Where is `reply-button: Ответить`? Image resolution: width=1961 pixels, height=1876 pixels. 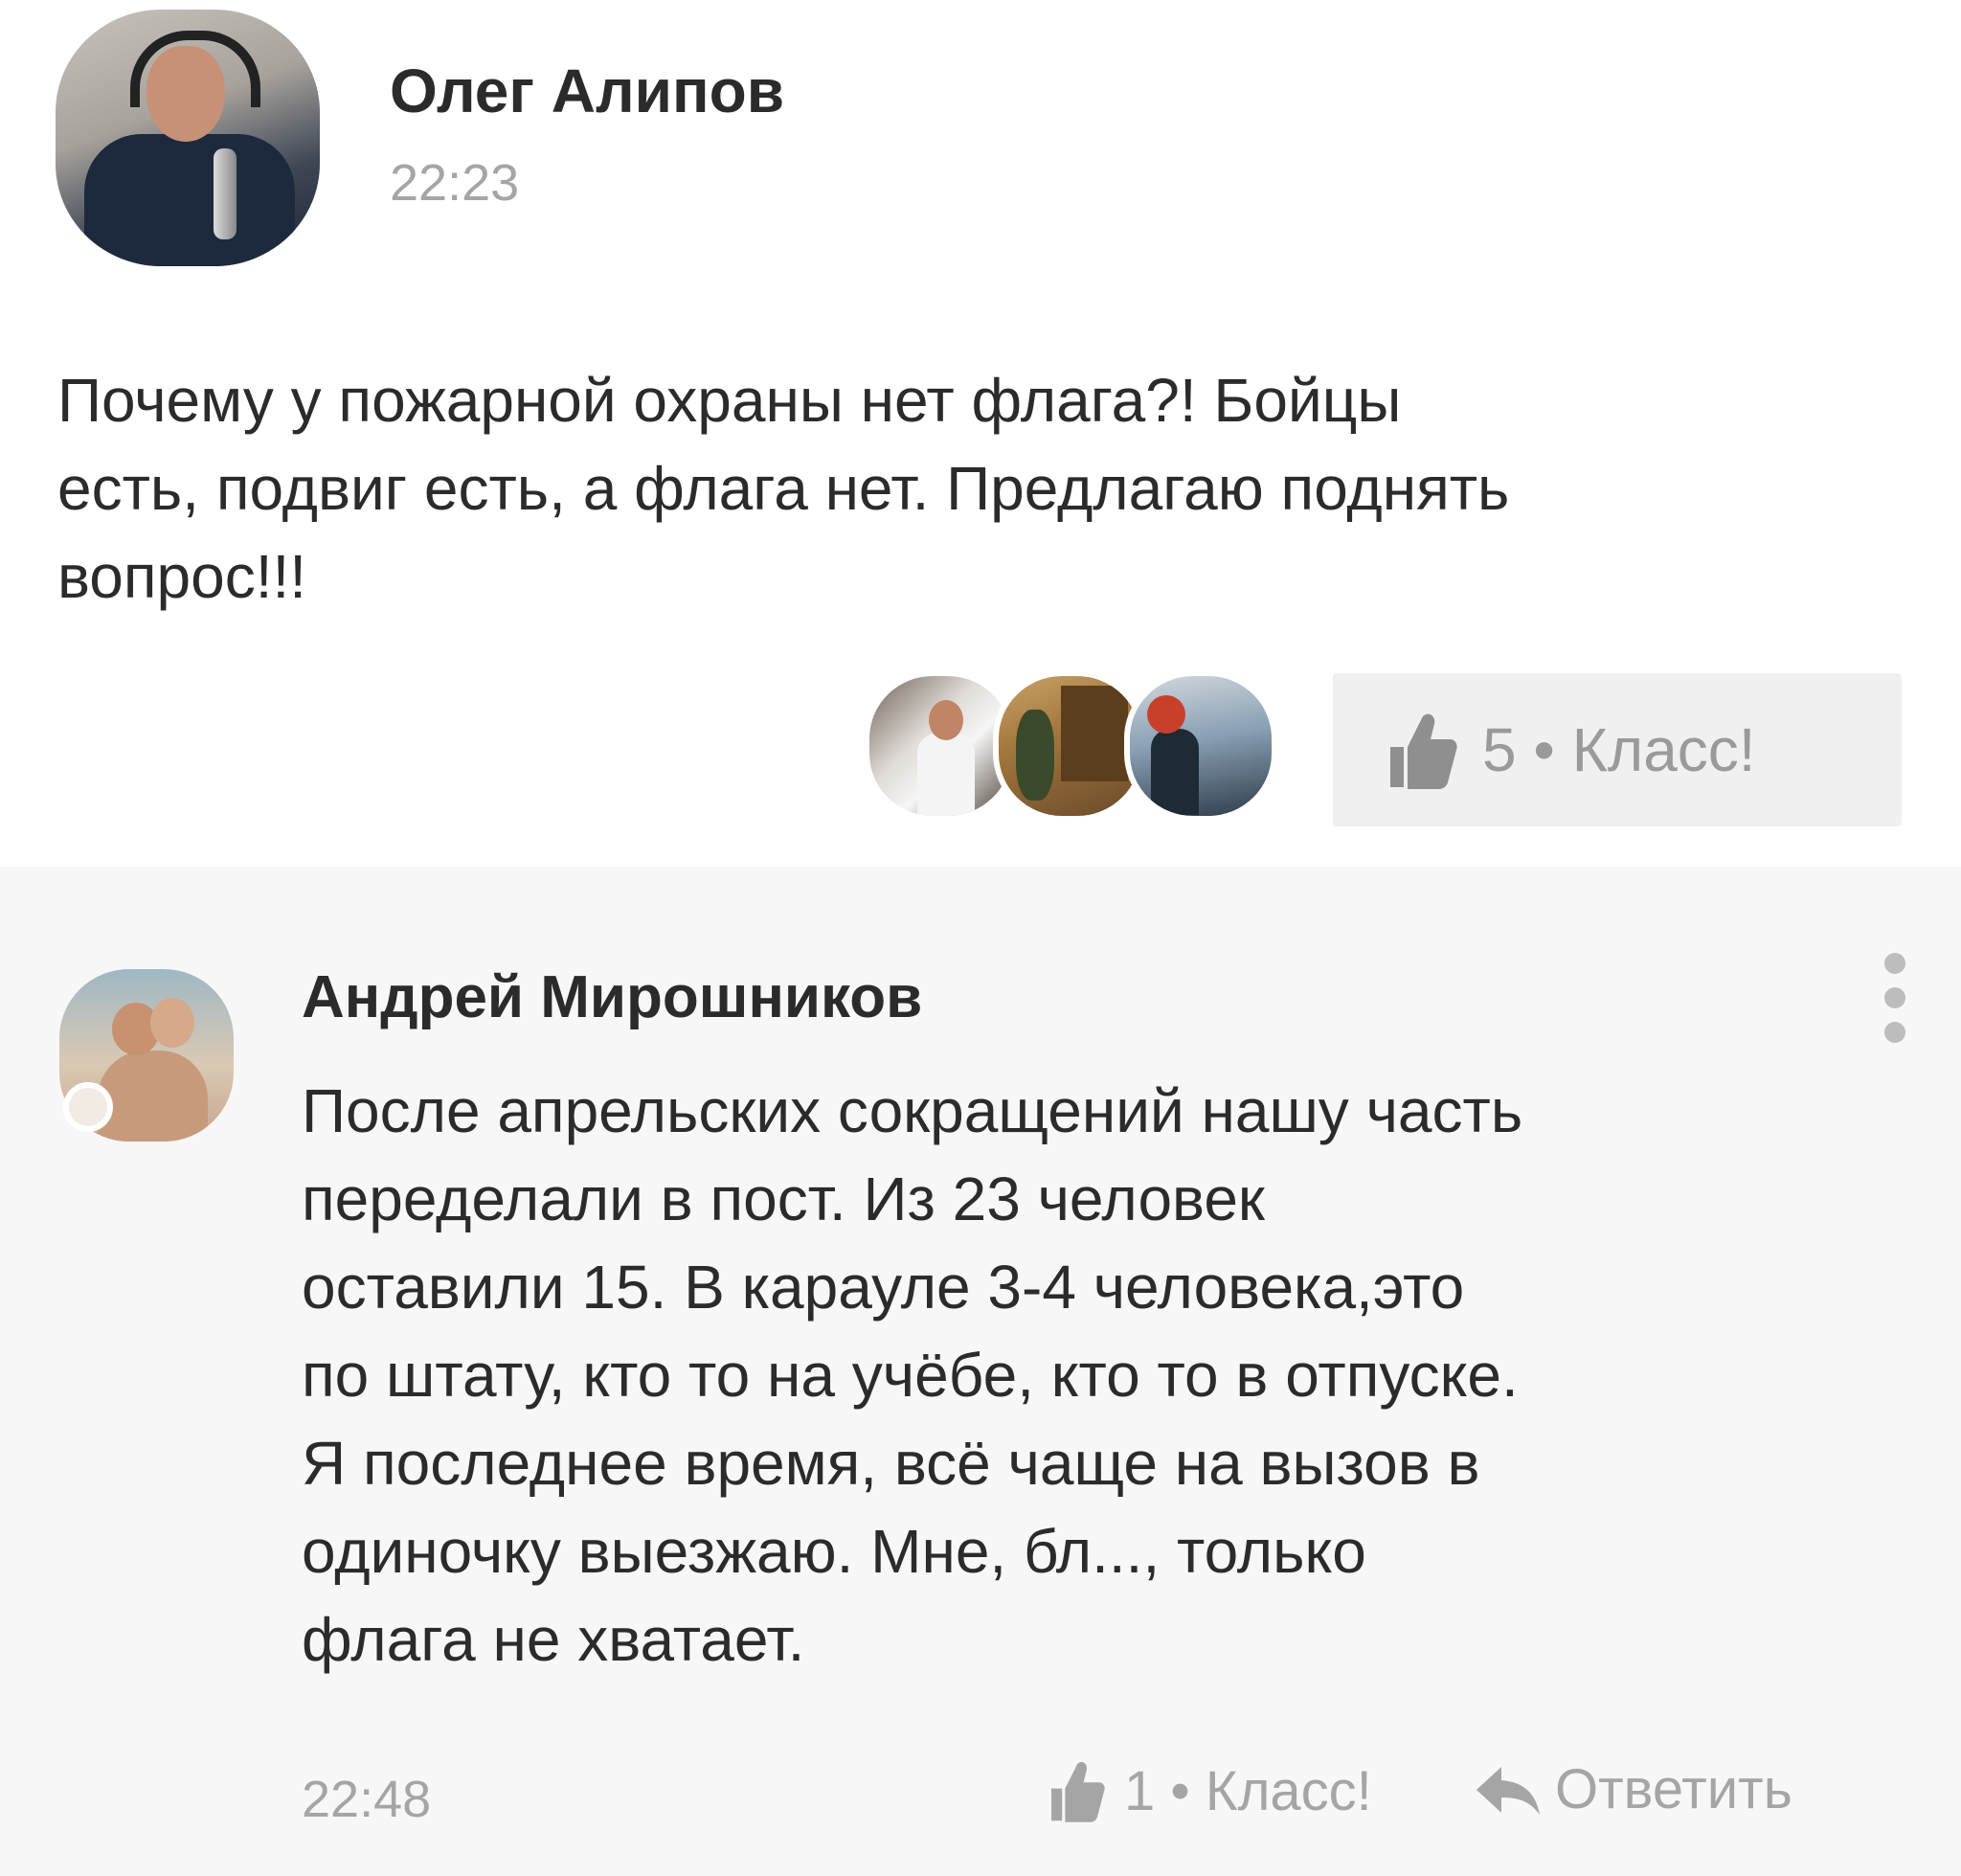 reply-button: Ответить is located at coordinates (1634, 1789).